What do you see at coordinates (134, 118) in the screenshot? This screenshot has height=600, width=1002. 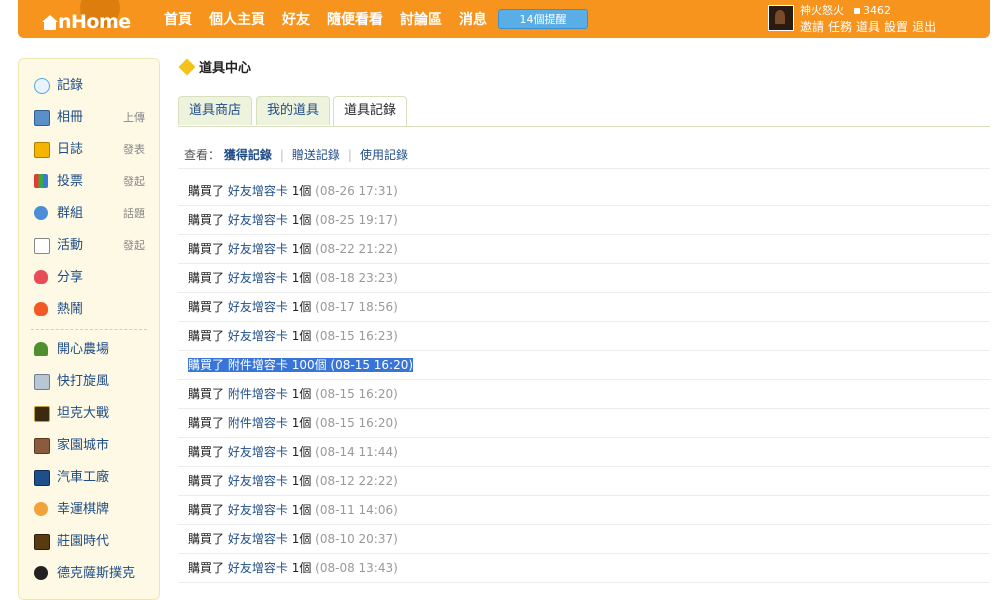 I see `upload-link: 上傳` at bounding box center [134, 118].